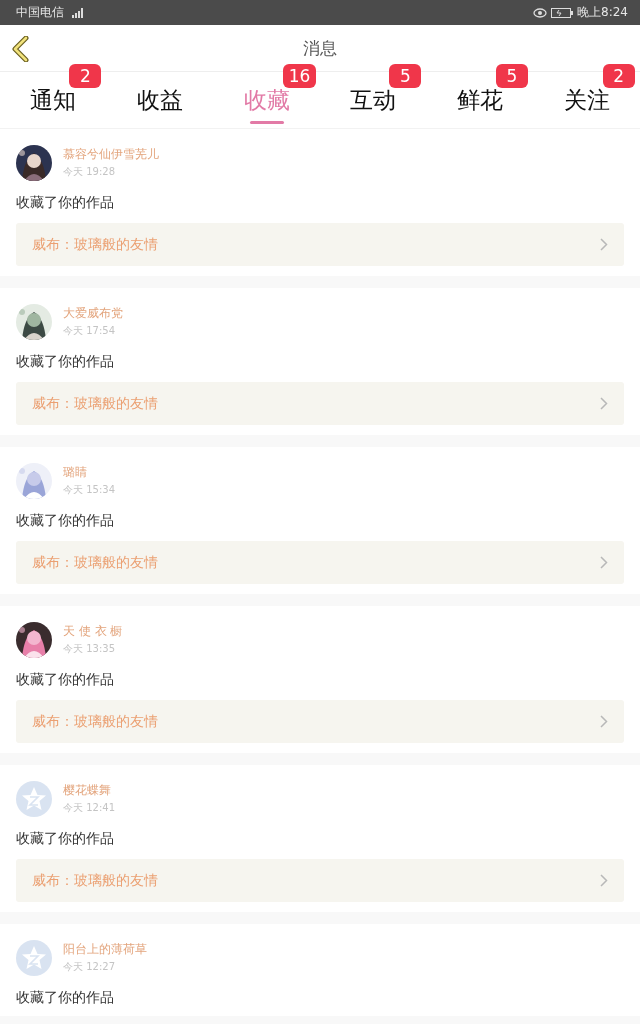 The height and width of the screenshot is (1024, 640). Describe the element at coordinates (111, 154) in the screenshot. I see `user-name: 慕容兮仙伊雪芜儿` at that location.